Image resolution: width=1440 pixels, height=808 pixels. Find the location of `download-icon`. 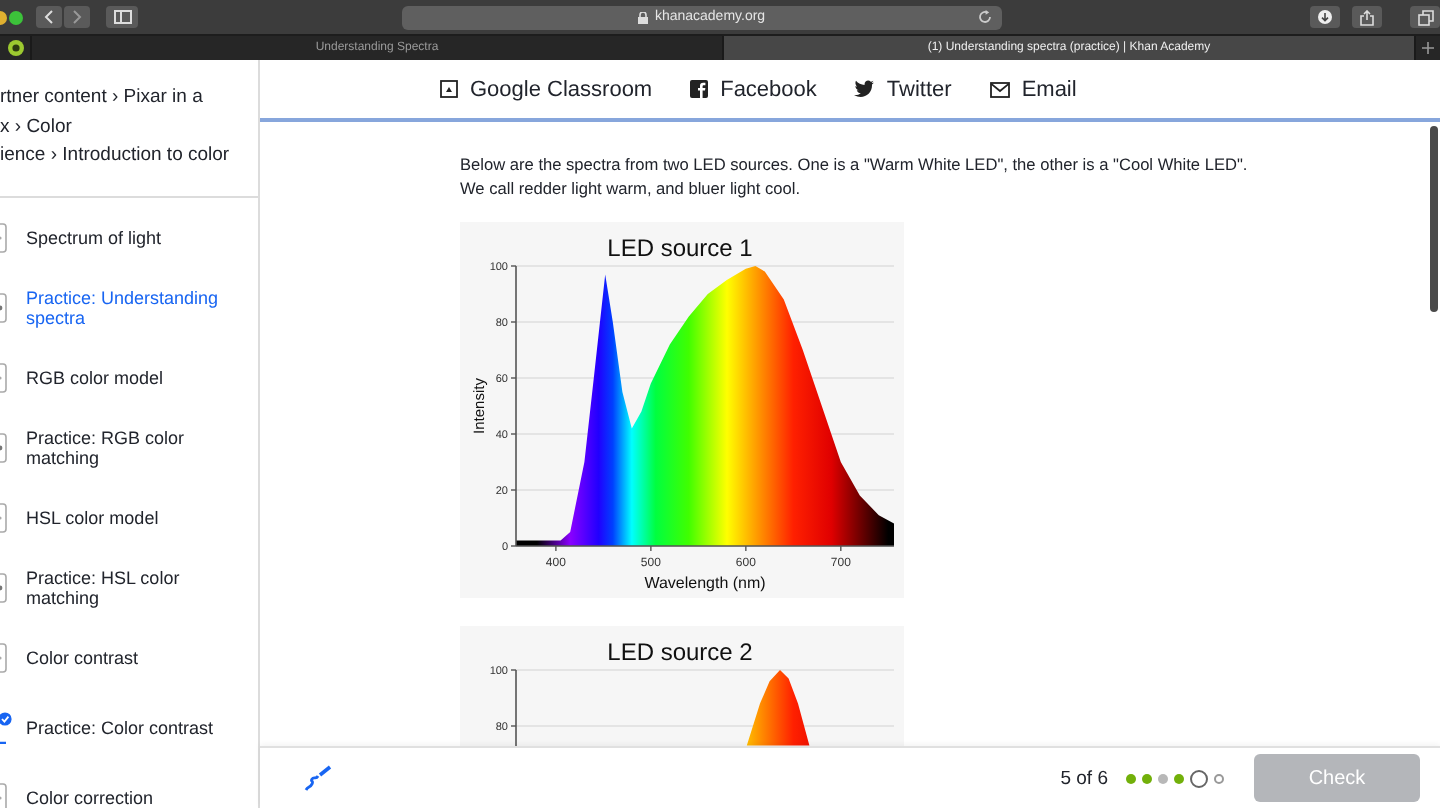

download-icon is located at coordinates (1325, 17).